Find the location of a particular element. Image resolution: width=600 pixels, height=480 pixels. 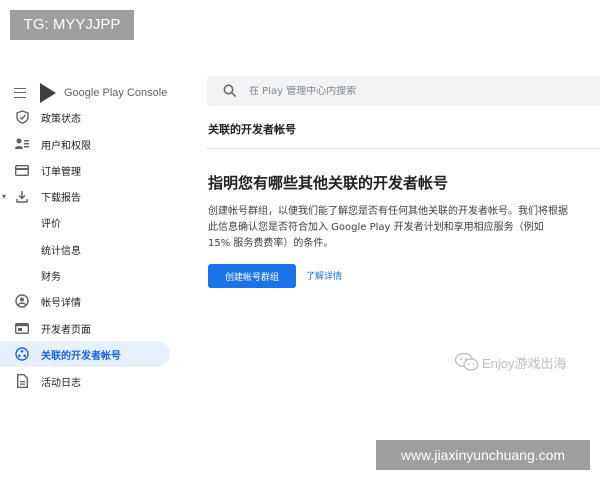

sidebar-item-statistics: 统计信息 is located at coordinates (85, 249).